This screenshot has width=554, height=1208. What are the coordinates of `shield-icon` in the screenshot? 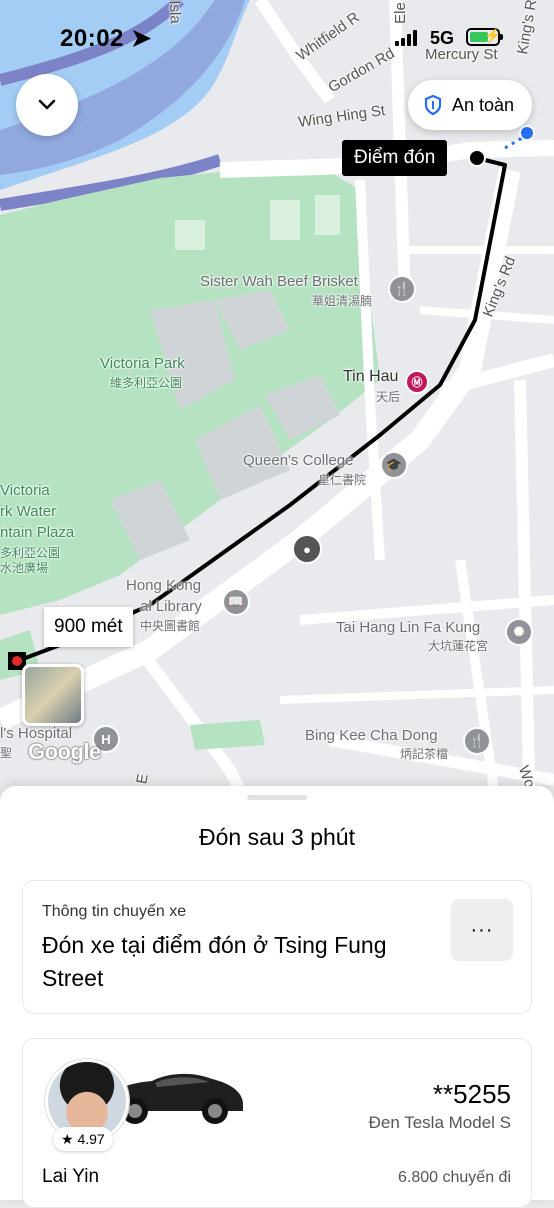 It's located at (433, 105).